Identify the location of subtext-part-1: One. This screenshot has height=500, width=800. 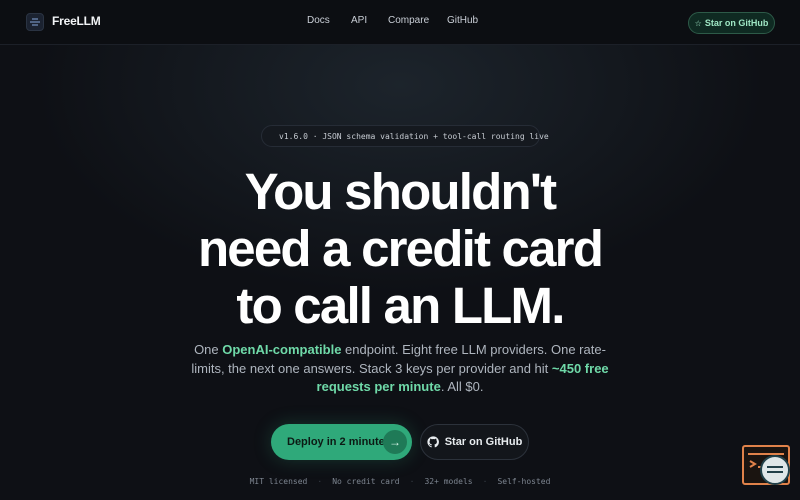
(208, 349).